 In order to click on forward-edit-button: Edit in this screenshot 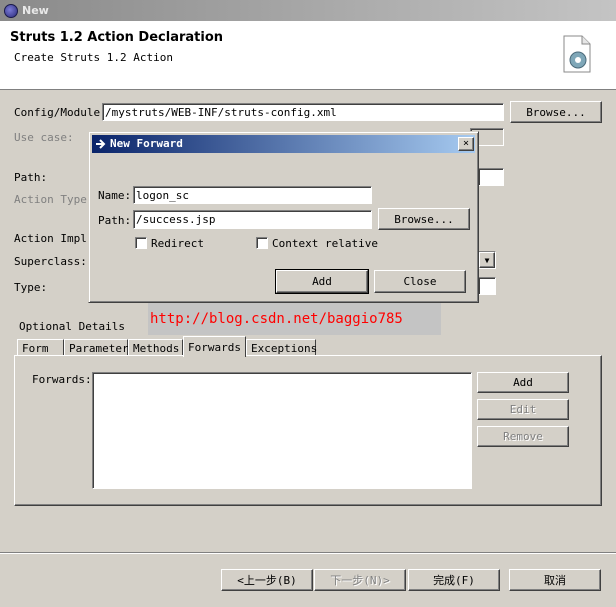, I will do `click(523, 409)`.